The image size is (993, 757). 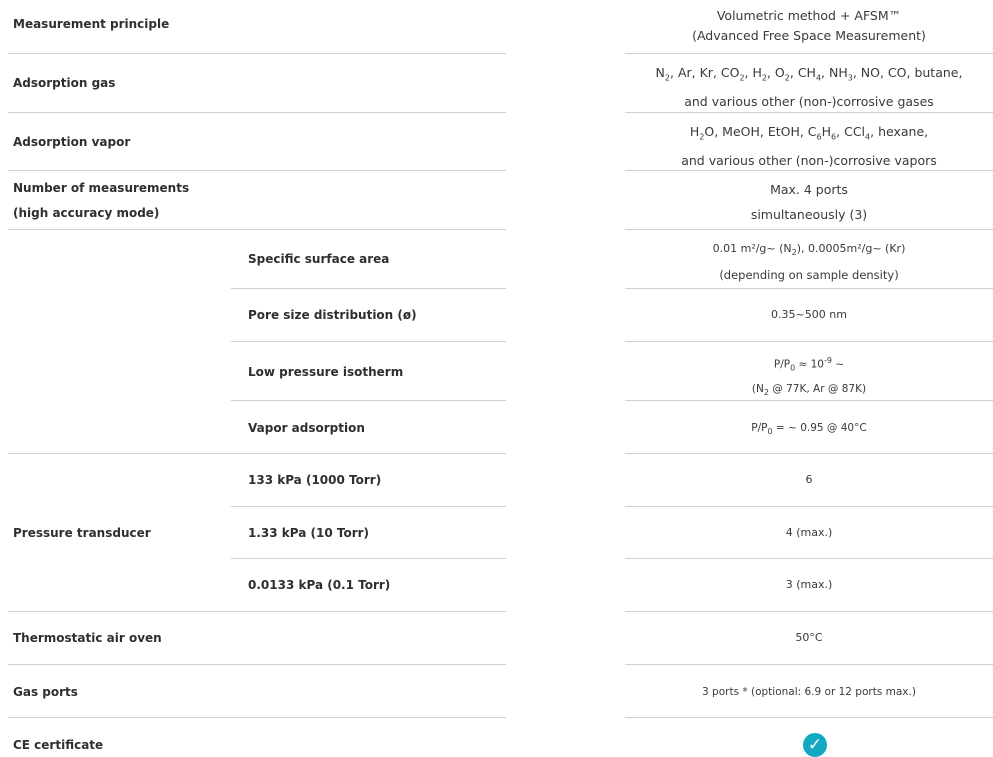 What do you see at coordinates (72, 142) in the screenshot?
I see `label-adsorption-vapor: Adsorption vapor` at bounding box center [72, 142].